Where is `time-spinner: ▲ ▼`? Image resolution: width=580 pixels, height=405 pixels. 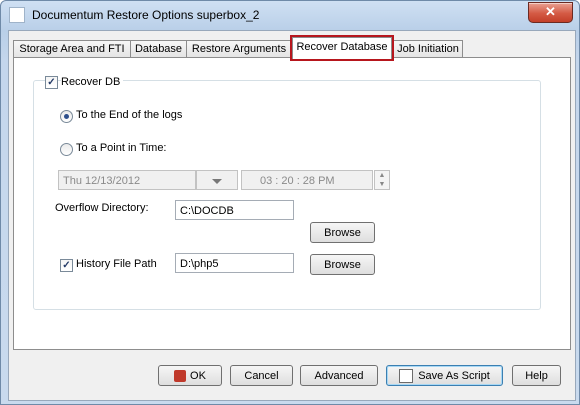 time-spinner: ▲ ▼ is located at coordinates (382, 180).